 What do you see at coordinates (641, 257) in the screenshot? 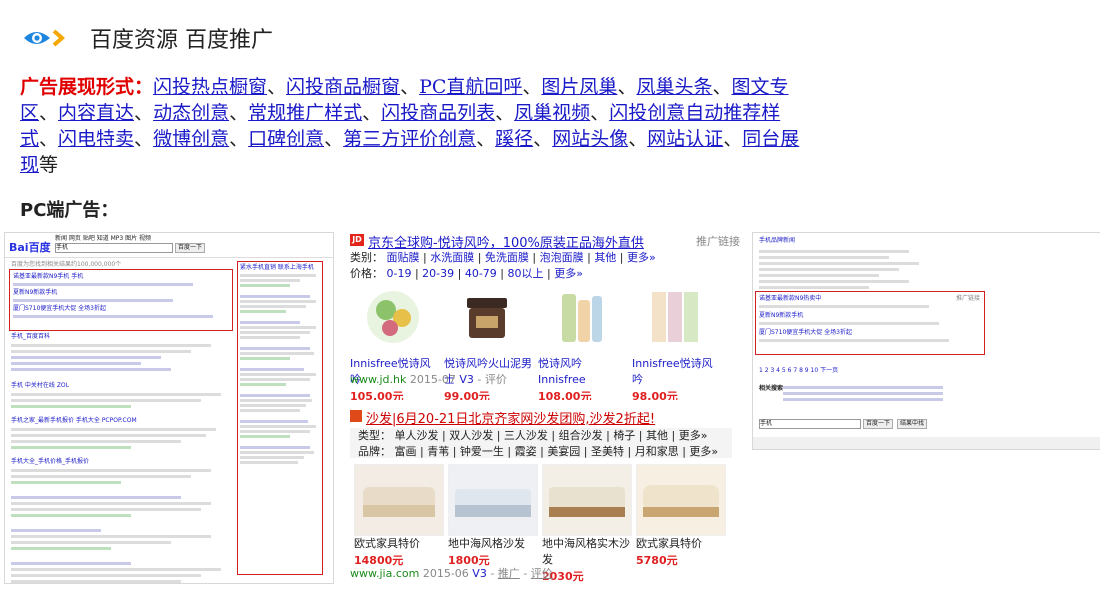
I see `category-link: 更多»` at bounding box center [641, 257].